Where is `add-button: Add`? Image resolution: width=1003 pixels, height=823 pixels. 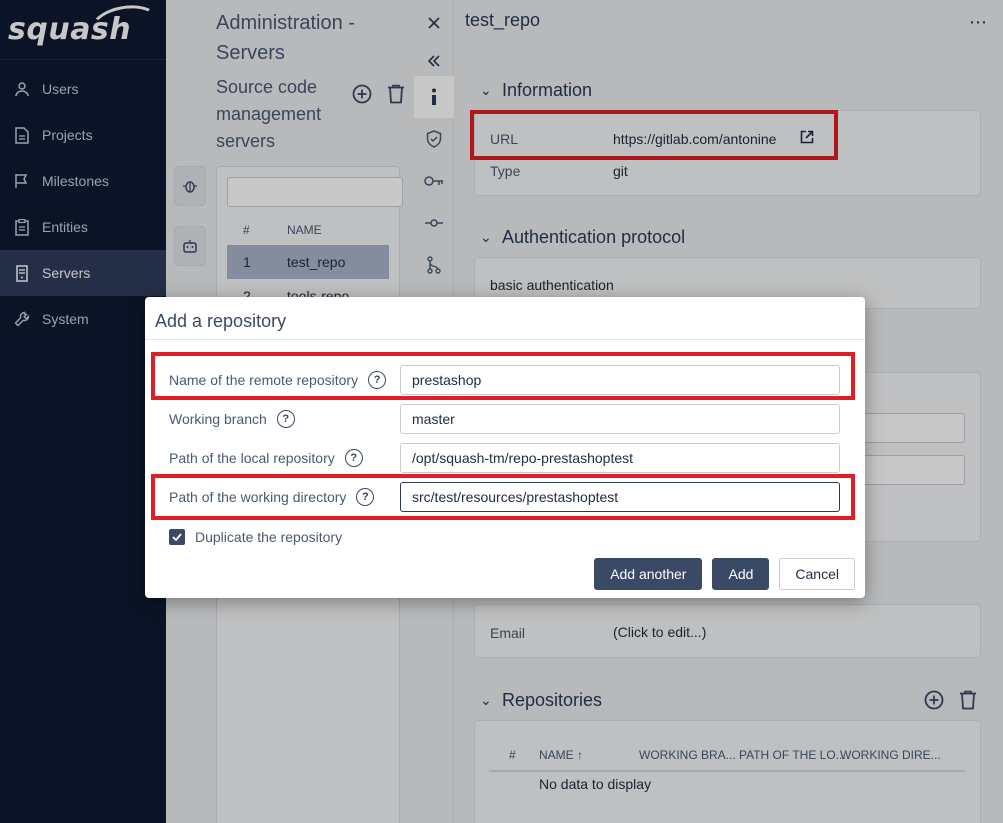
add-button: Add is located at coordinates (741, 574).